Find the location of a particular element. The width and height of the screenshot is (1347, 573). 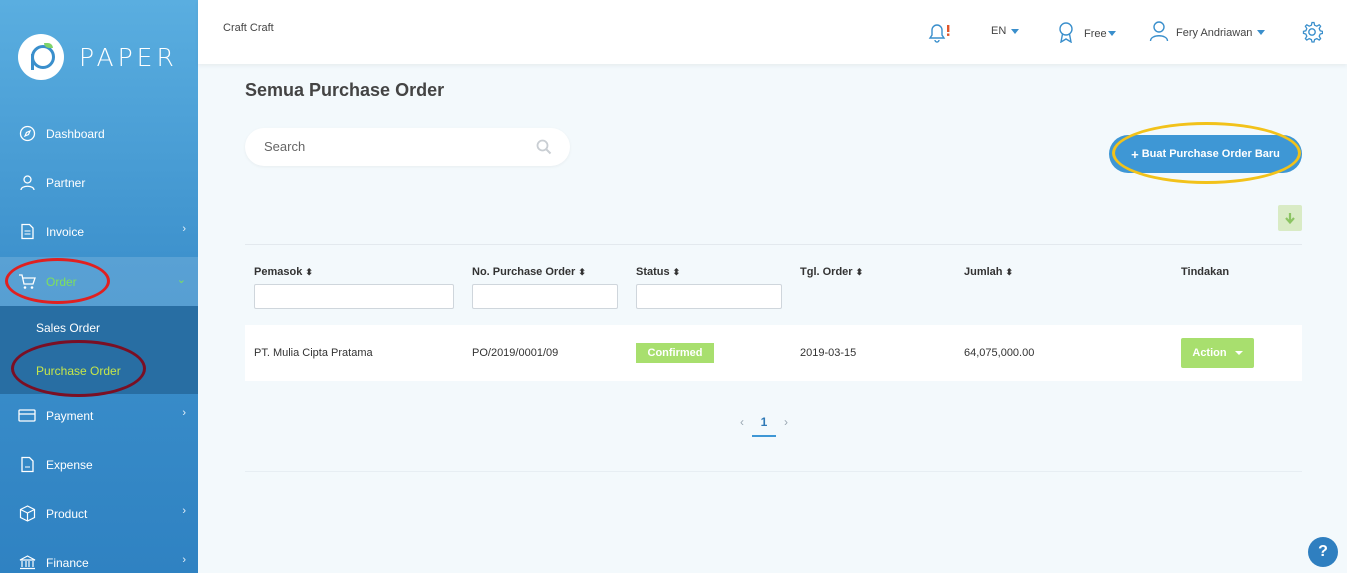

search-input is located at coordinates (394, 146).